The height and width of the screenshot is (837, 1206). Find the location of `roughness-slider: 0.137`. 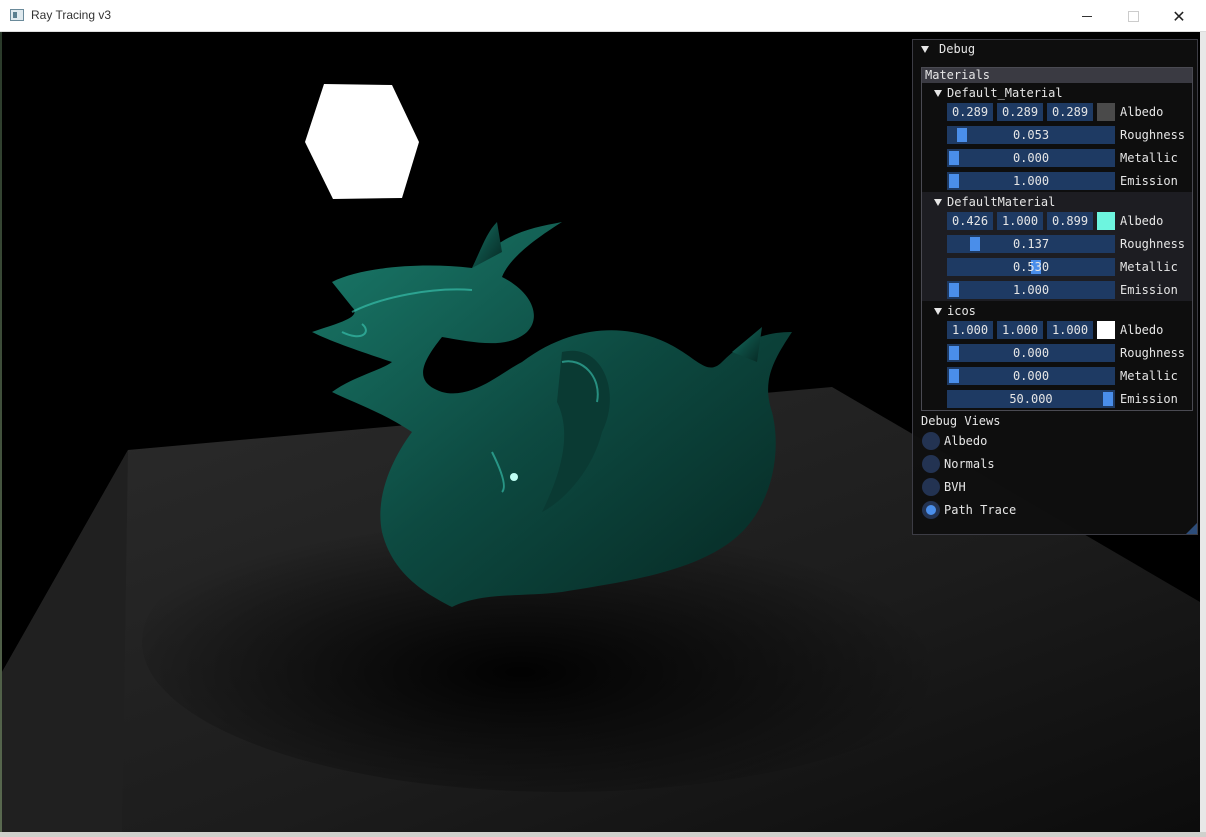

roughness-slider: 0.137 is located at coordinates (1031, 244).